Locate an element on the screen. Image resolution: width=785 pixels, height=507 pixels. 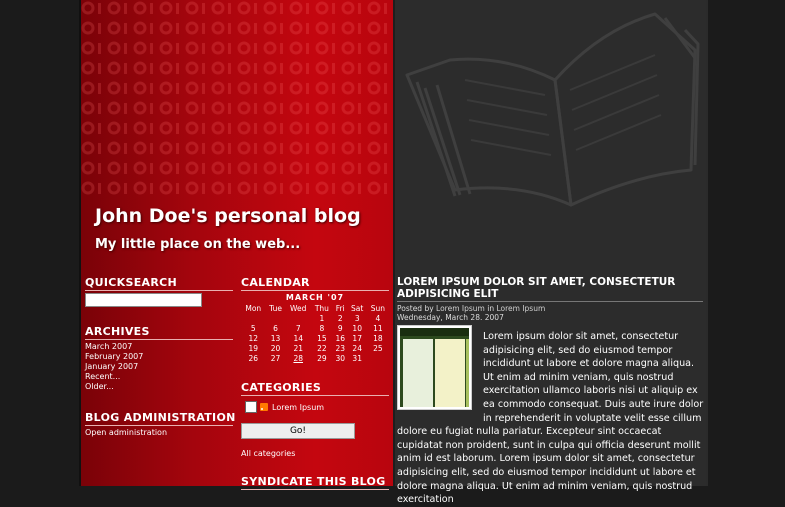
weekday: Sat is located at coordinates (357, 308).